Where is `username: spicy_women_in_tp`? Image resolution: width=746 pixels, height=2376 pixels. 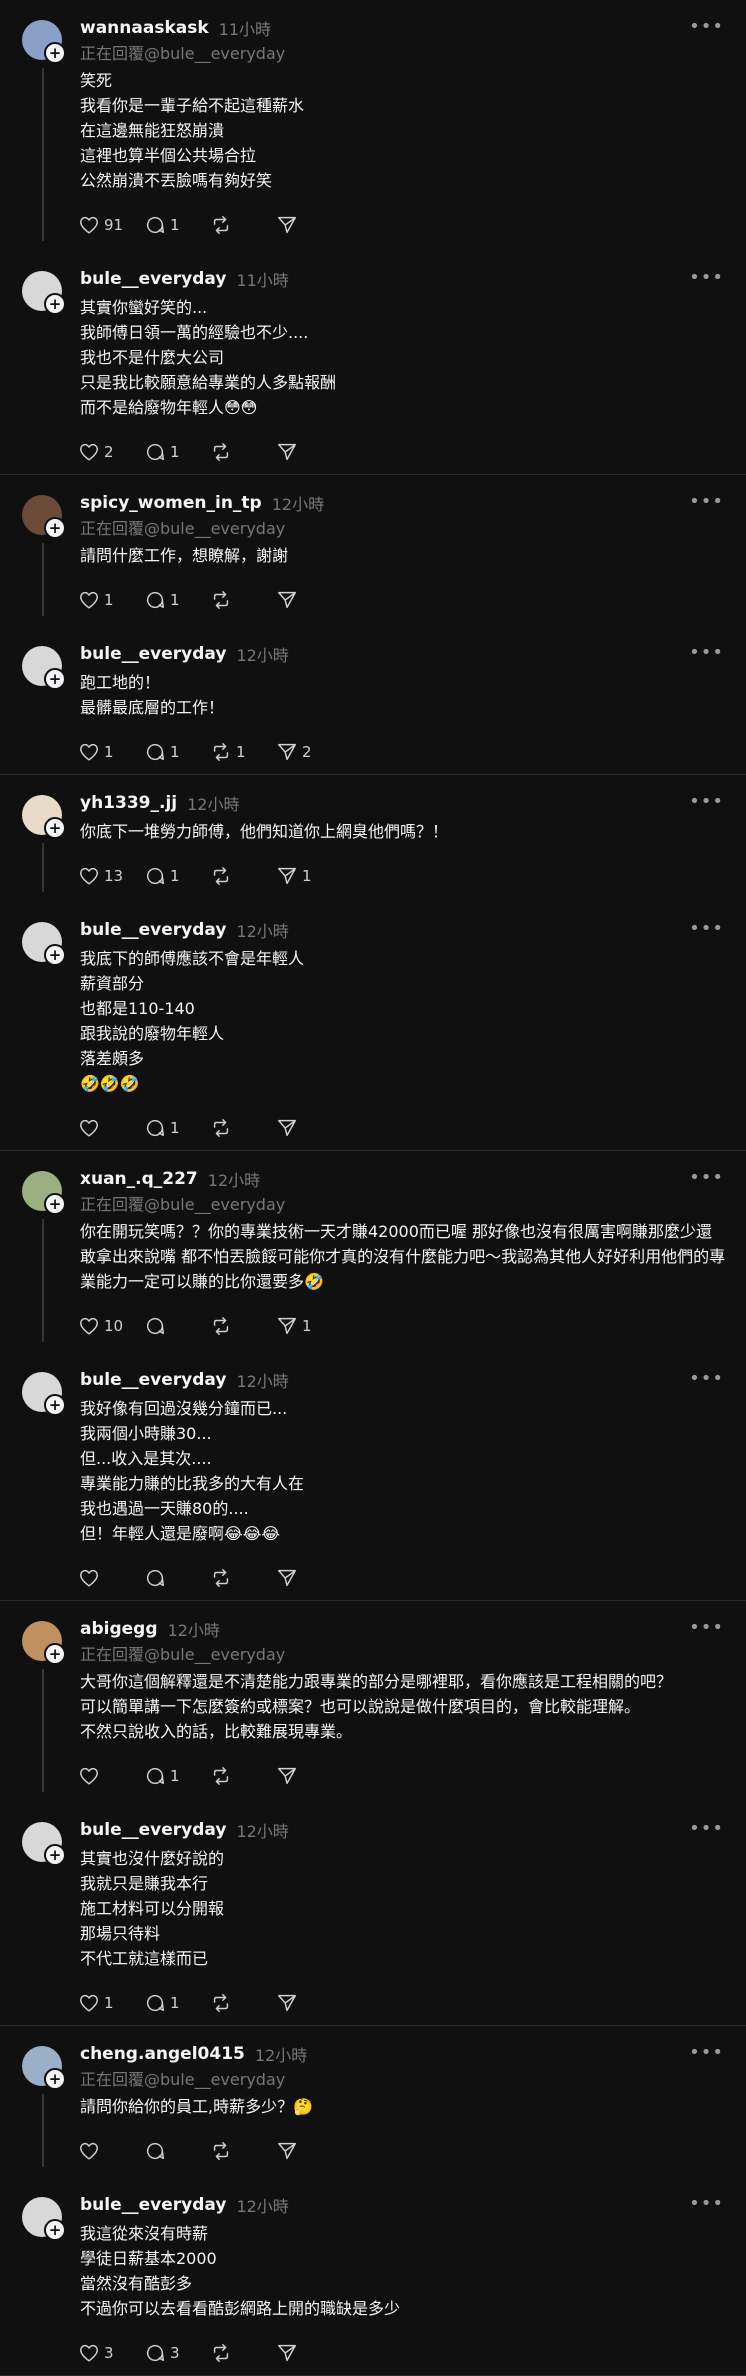 username: spicy_women_in_tp is located at coordinates (171, 503).